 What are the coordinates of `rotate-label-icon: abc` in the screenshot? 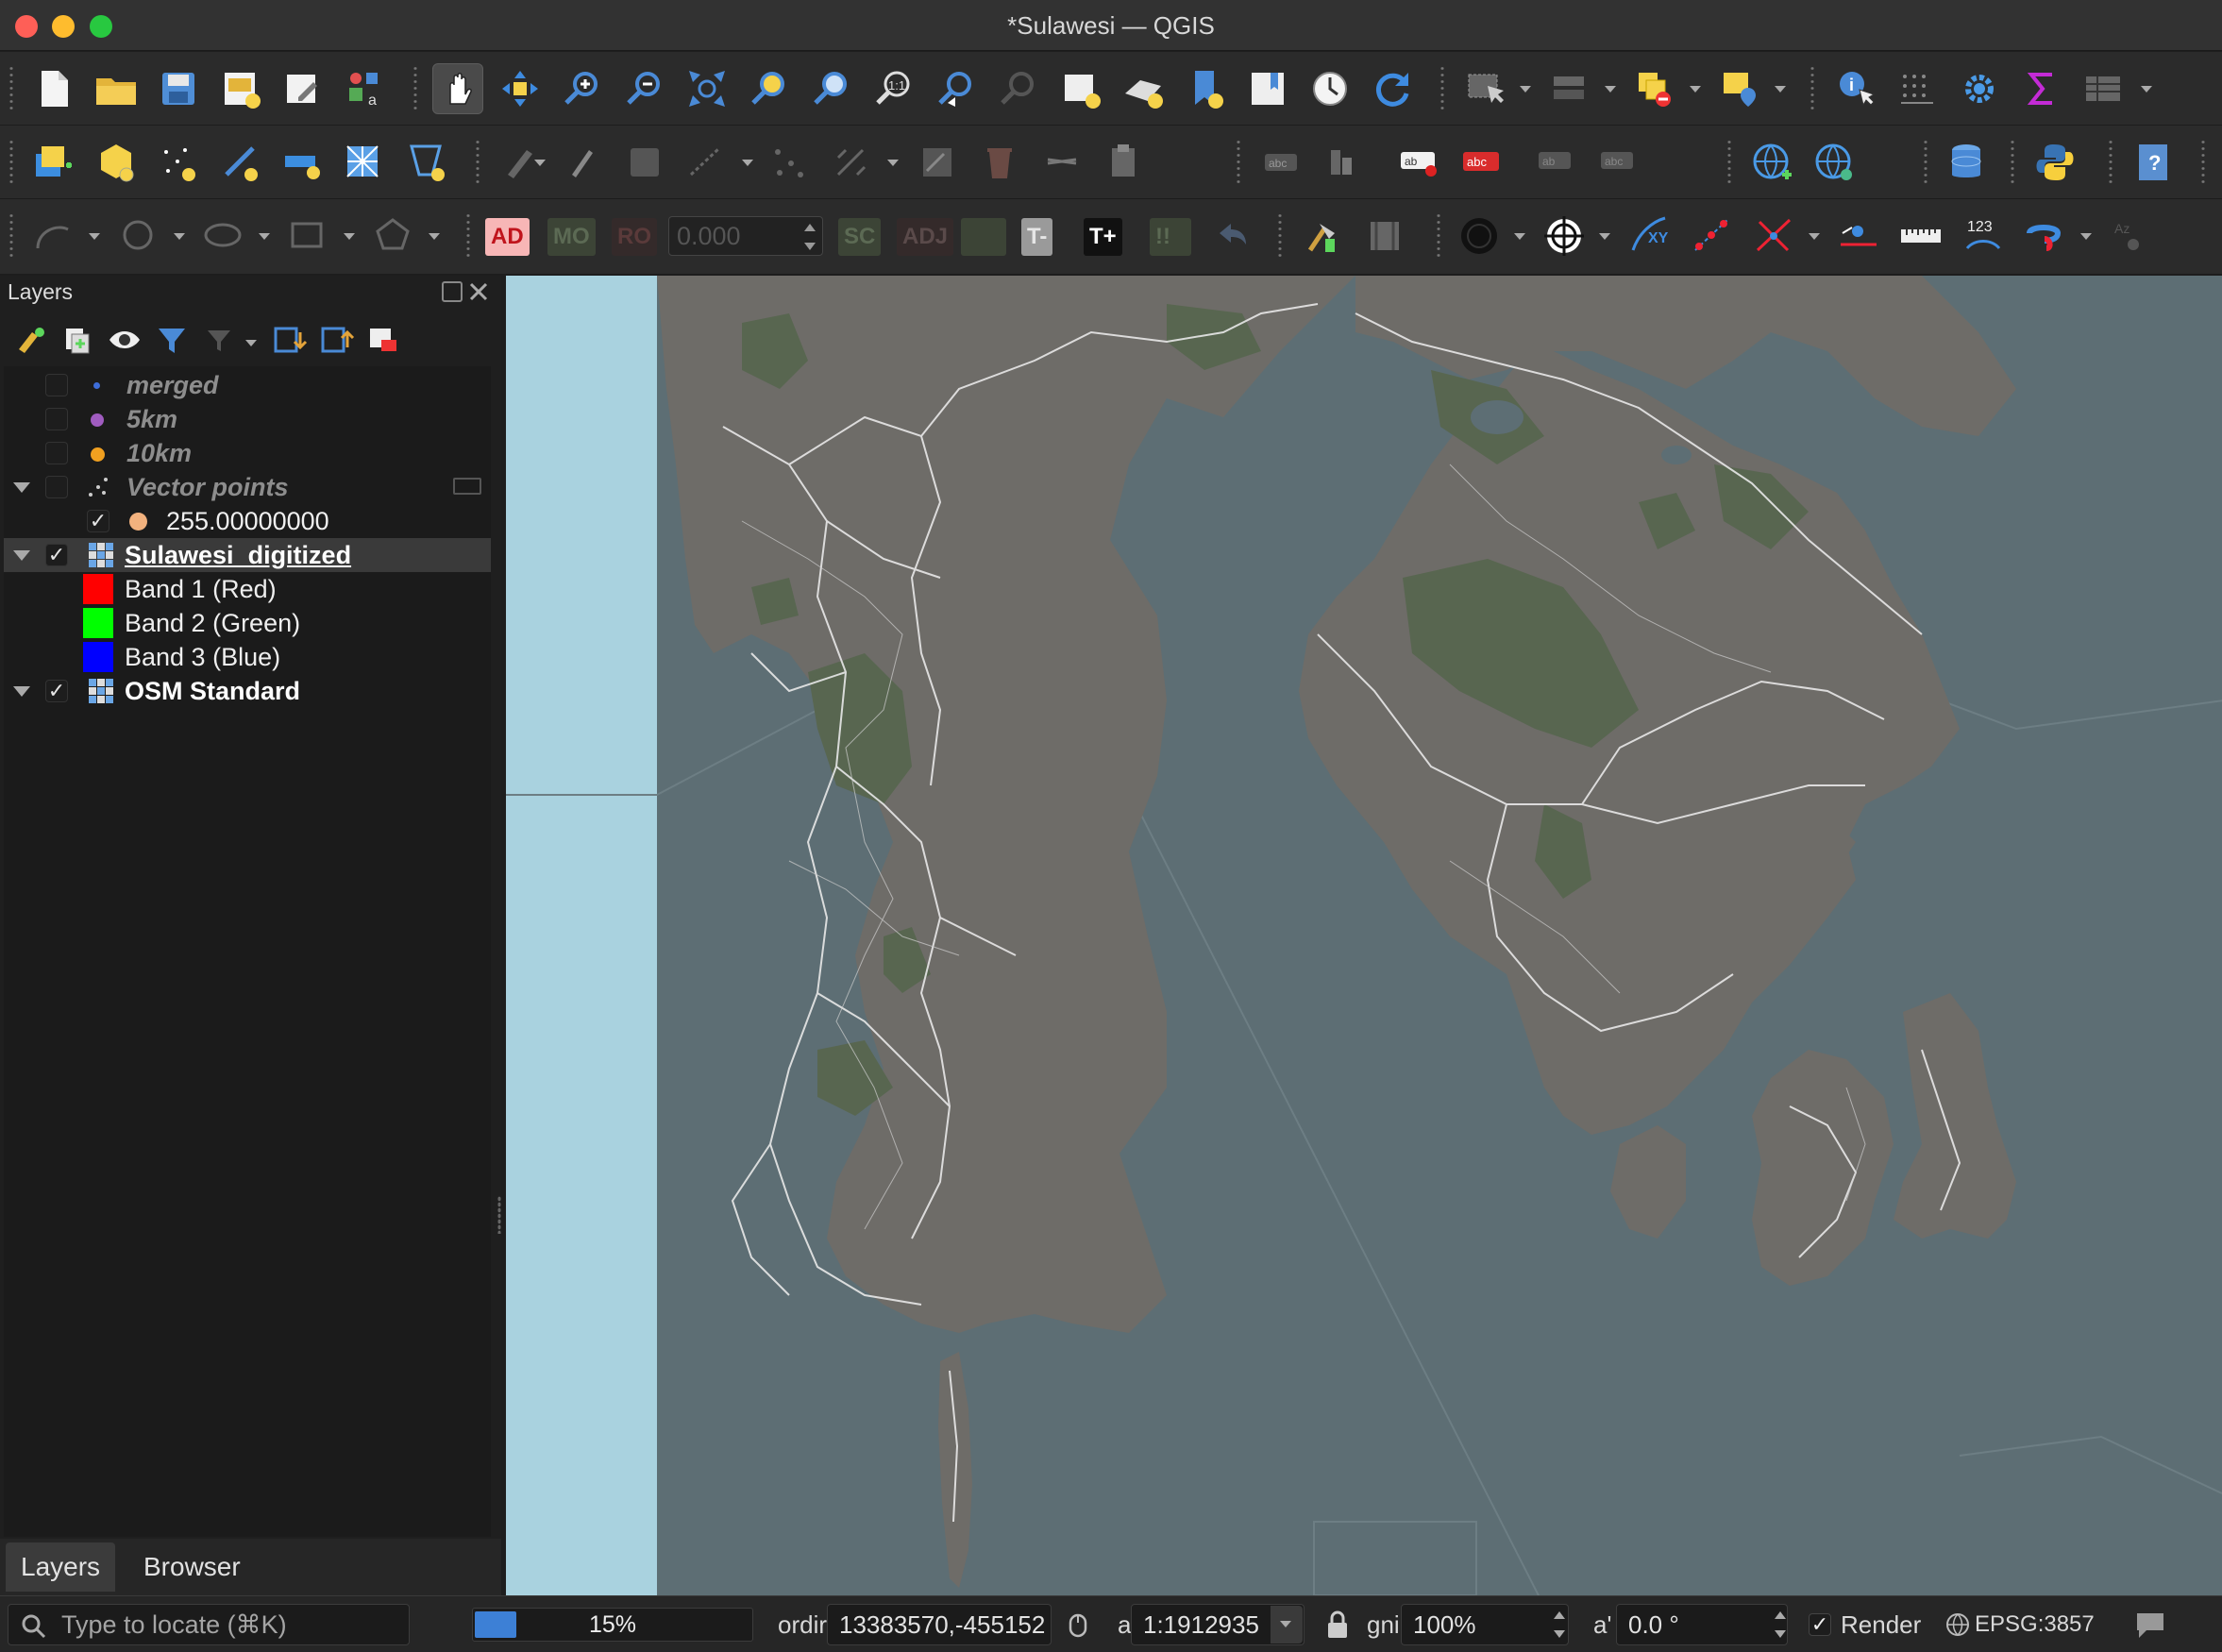 It's located at (1619, 162).